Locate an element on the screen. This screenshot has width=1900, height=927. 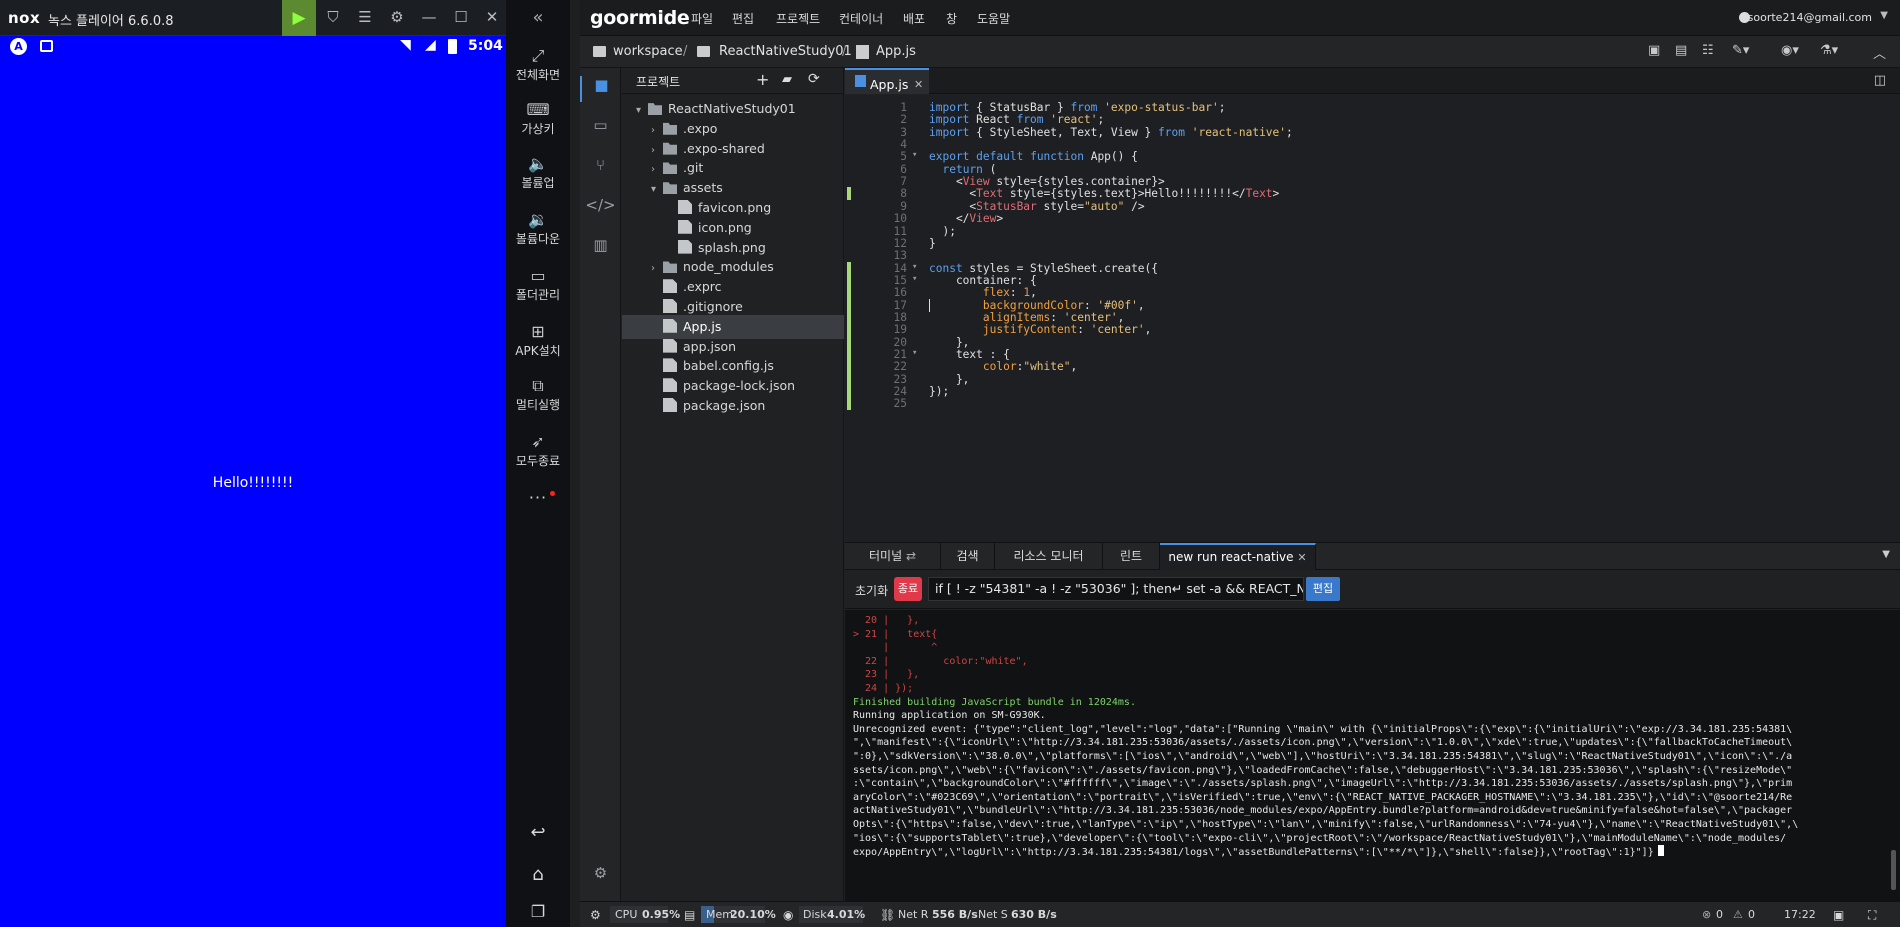
menu-container: 컨테이너 is located at coordinates (861, 18).